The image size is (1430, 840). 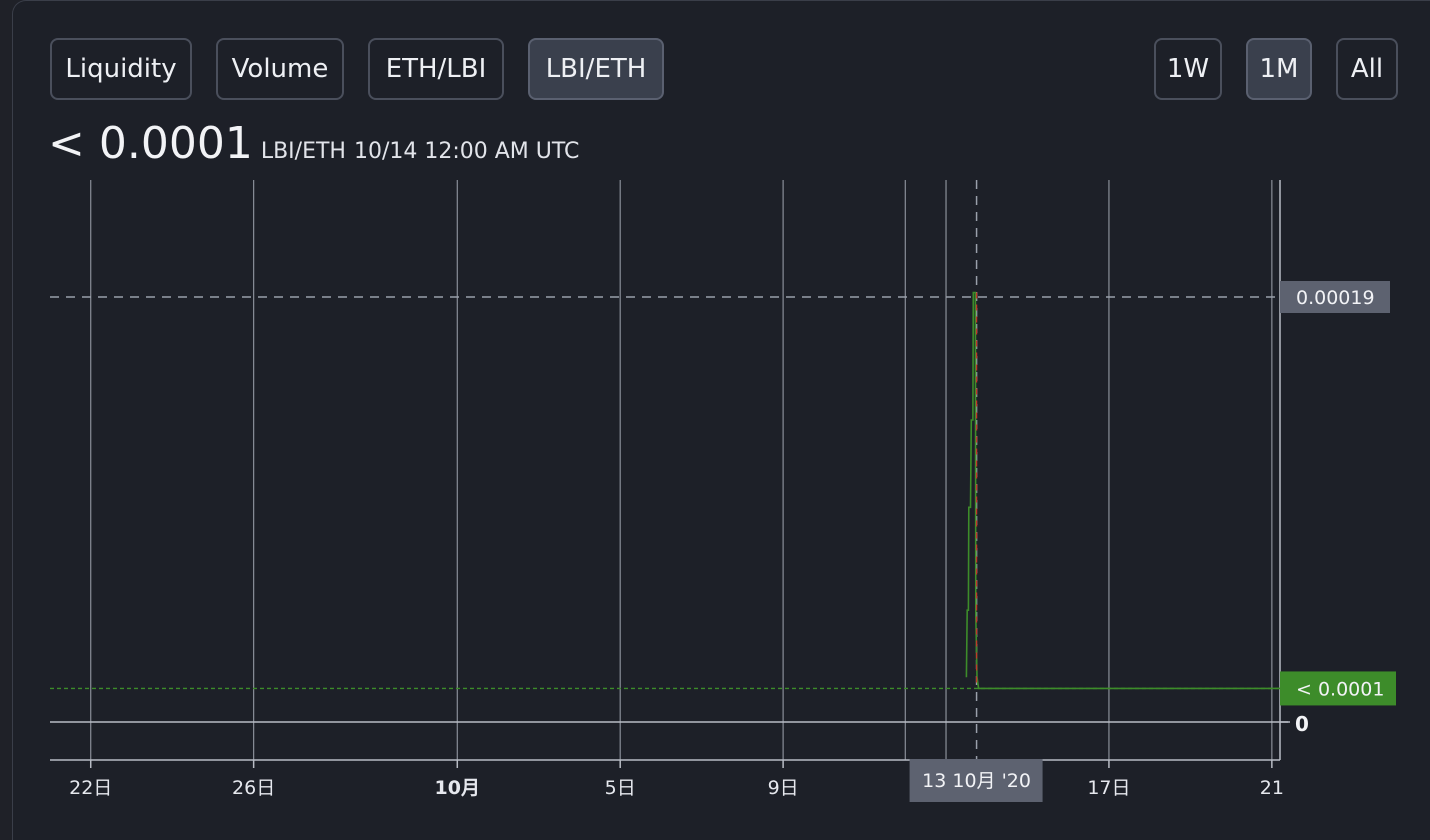 What do you see at coordinates (253, 788) in the screenshot?
I see `x-tick-label: 26日` at bounding box center [253, 788].